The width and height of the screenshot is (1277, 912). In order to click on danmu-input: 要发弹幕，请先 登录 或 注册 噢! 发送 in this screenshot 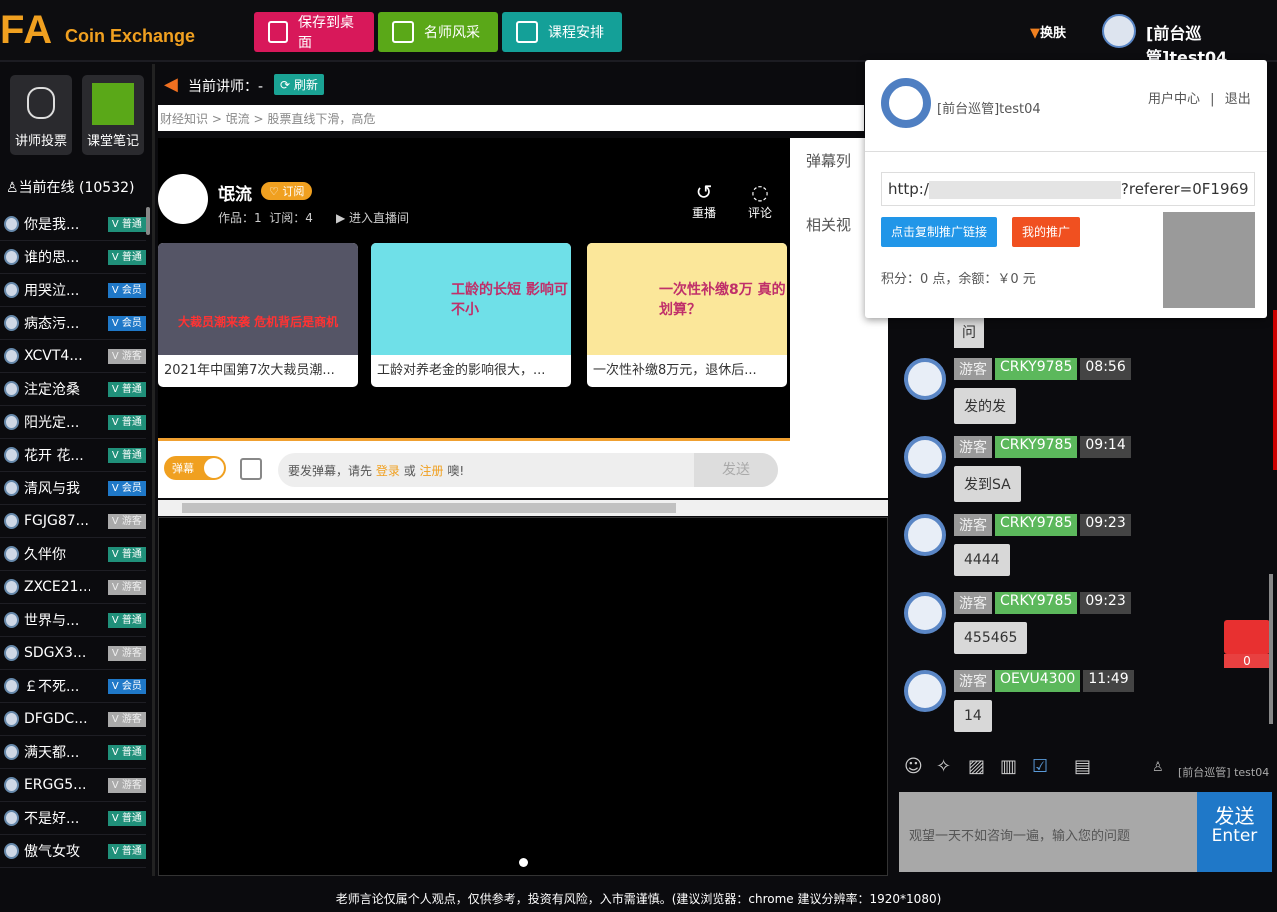, I will do `click(528, 470)`.